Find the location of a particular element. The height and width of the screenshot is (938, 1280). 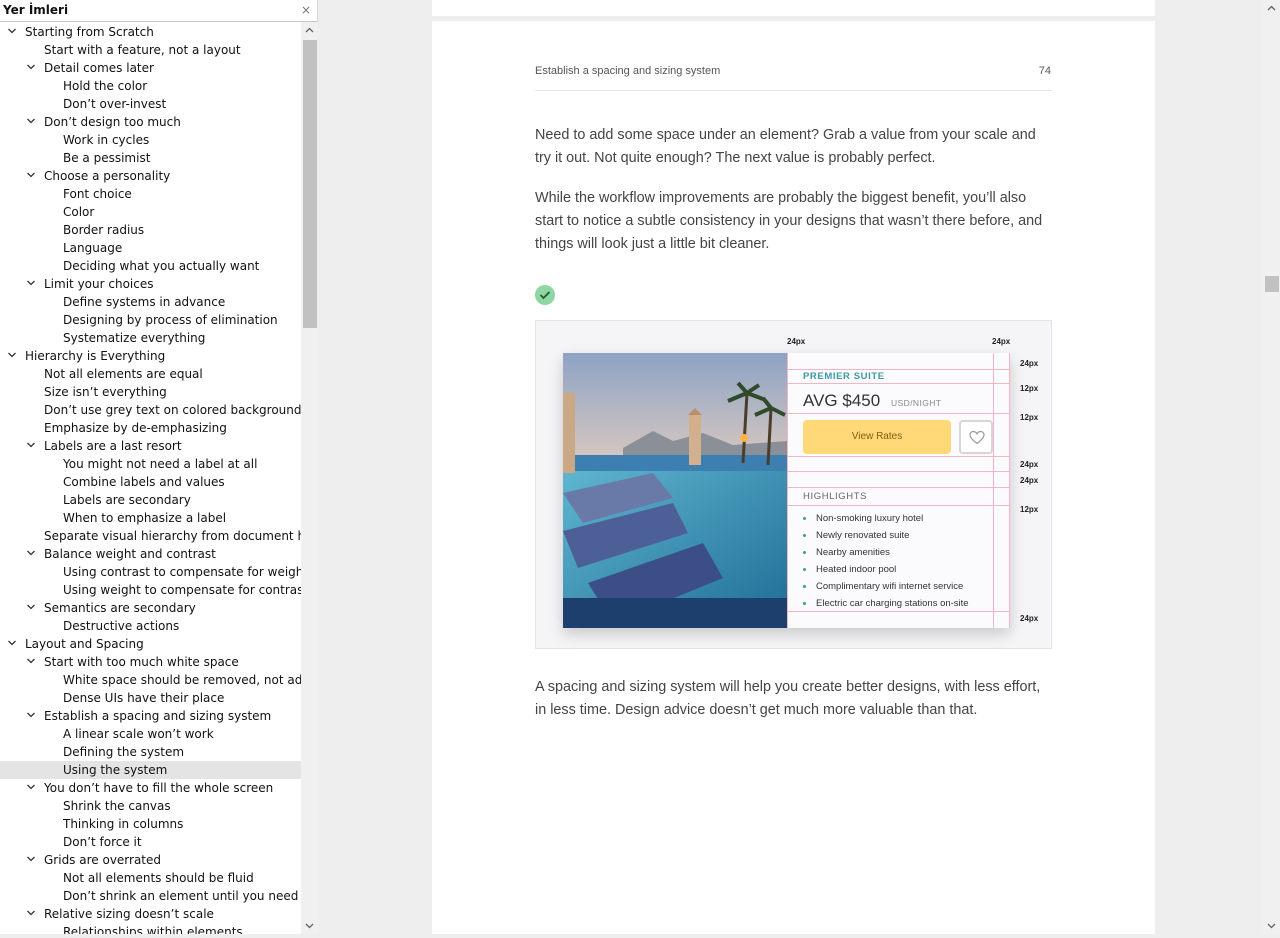

sidebar-scroll-thumb is located at coordinates (310, 184).